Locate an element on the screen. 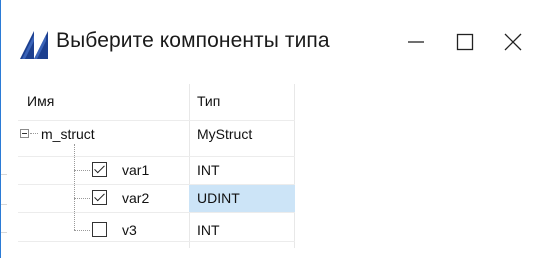  column-header-type: Тип is located at coordinates (208, 101).